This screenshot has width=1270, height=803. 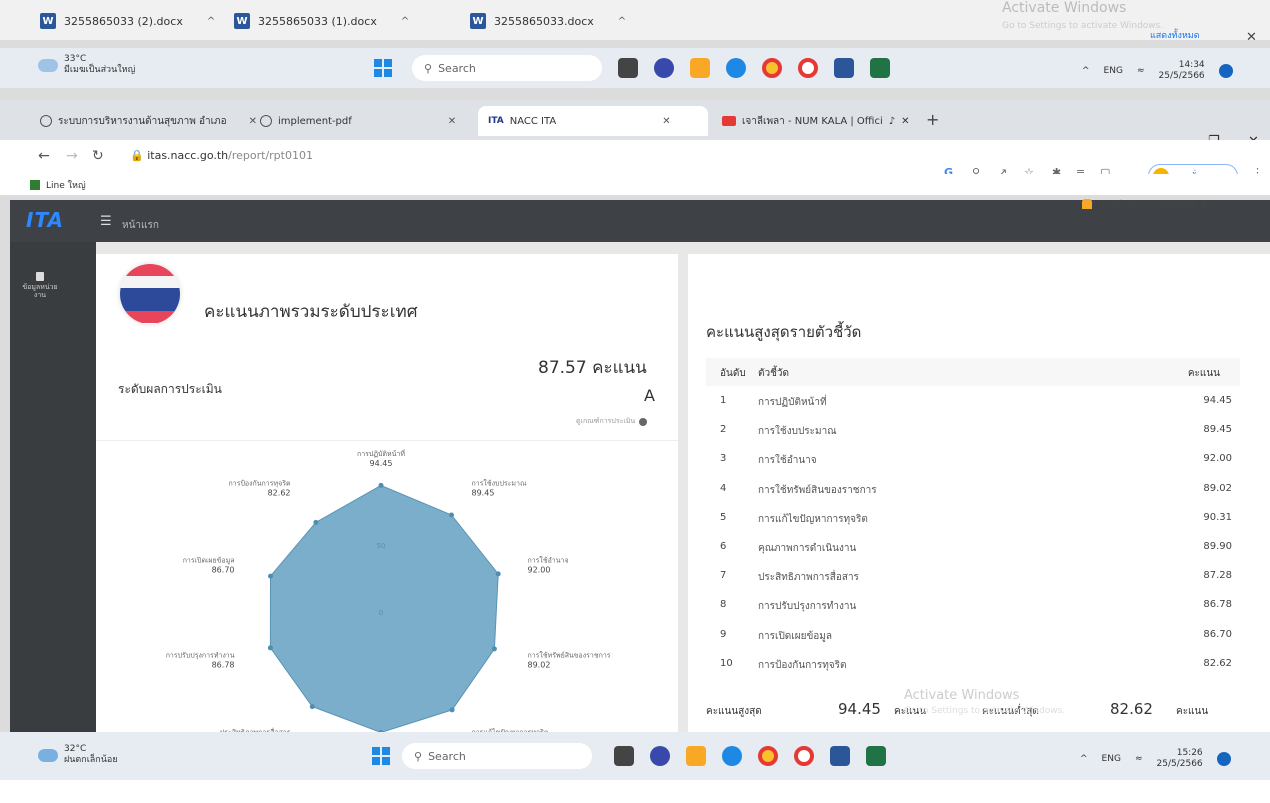 I want to click on kpi-rank: 6, so click(x=723, y=546).